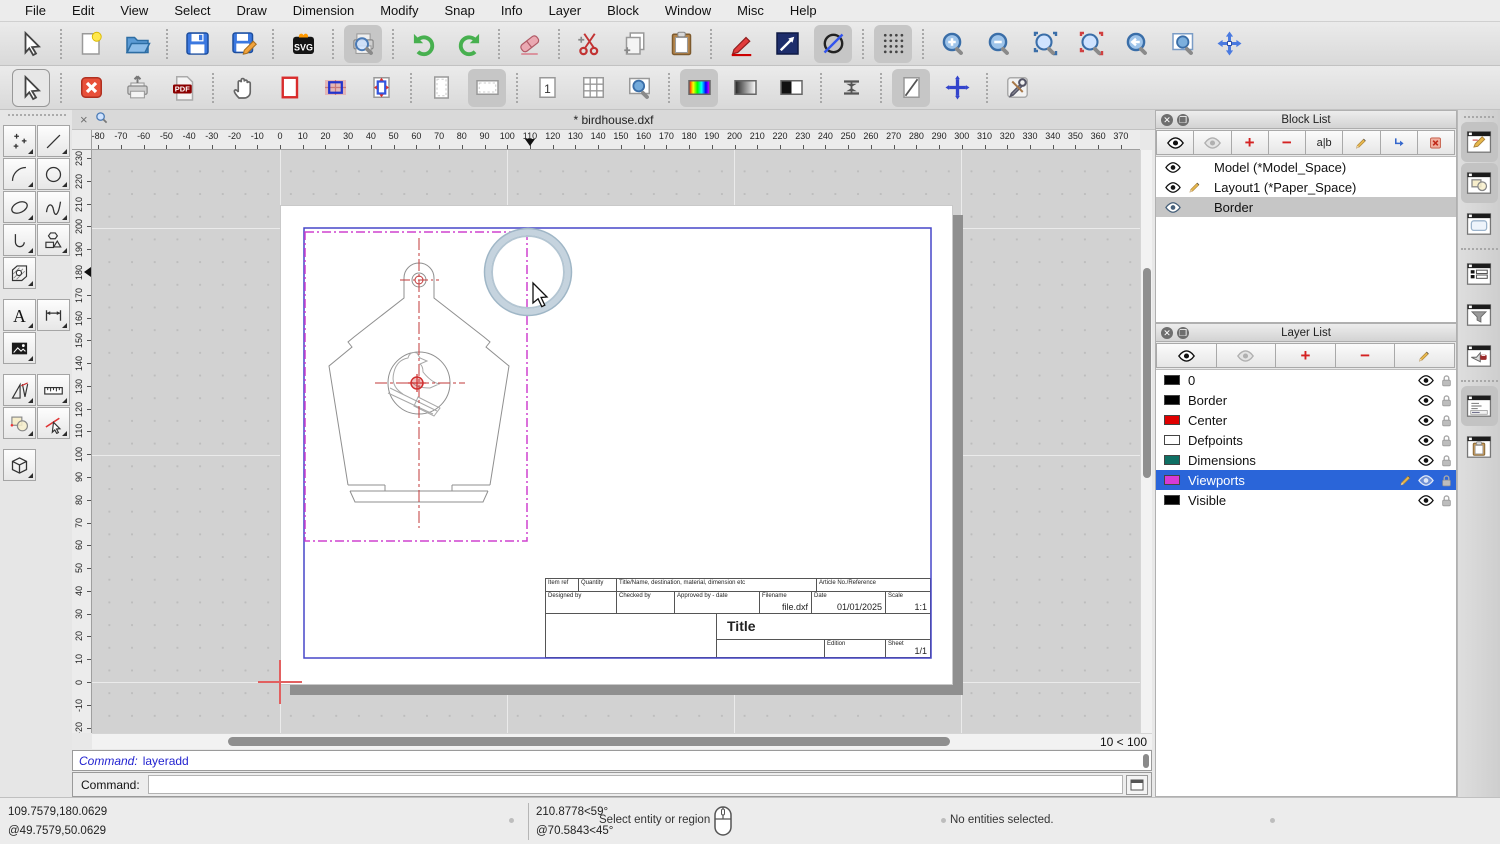  What do you see at coordinates (1479, 183) in the screenshot?
I see `block-list-panel-toggle-button` at bounding box center [1479, 183].